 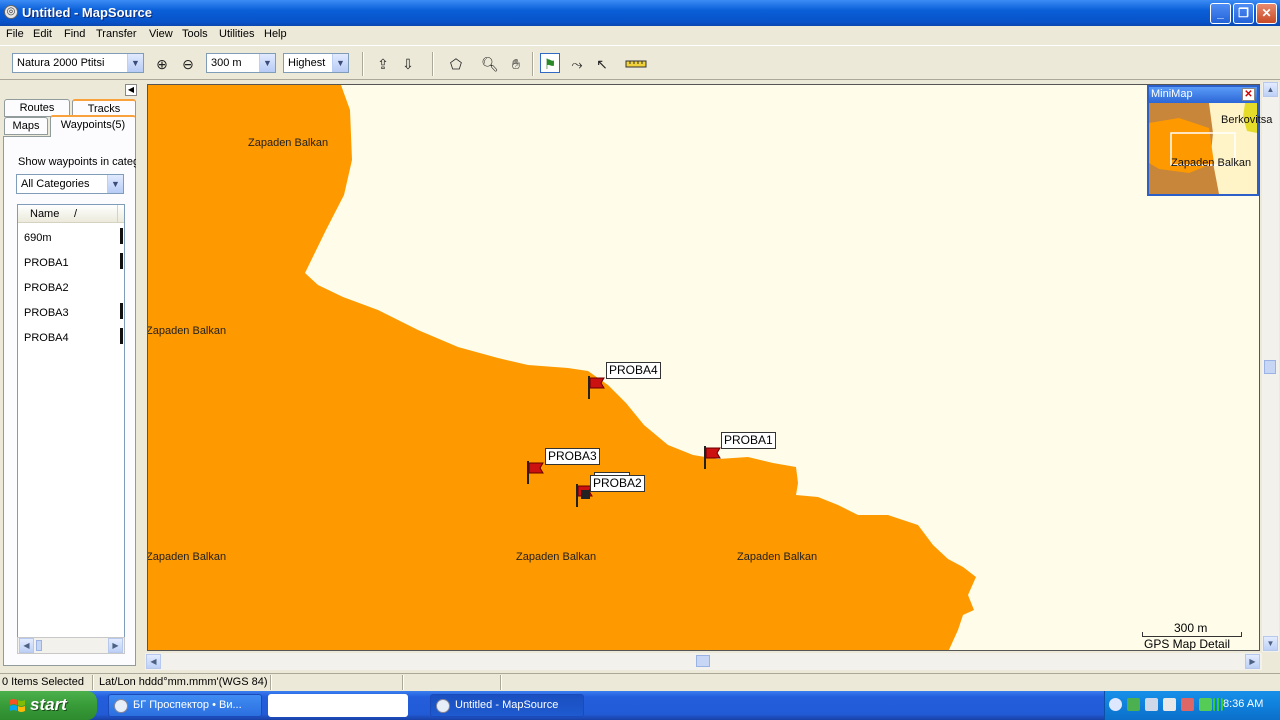 I want to click on selection-status: 0 Items Selected, so click(x=43, y=682).